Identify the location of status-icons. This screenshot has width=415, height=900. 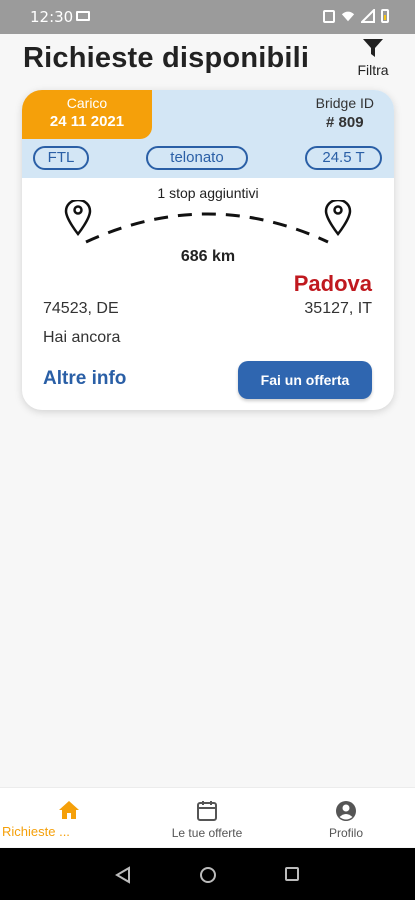
(356, 16).